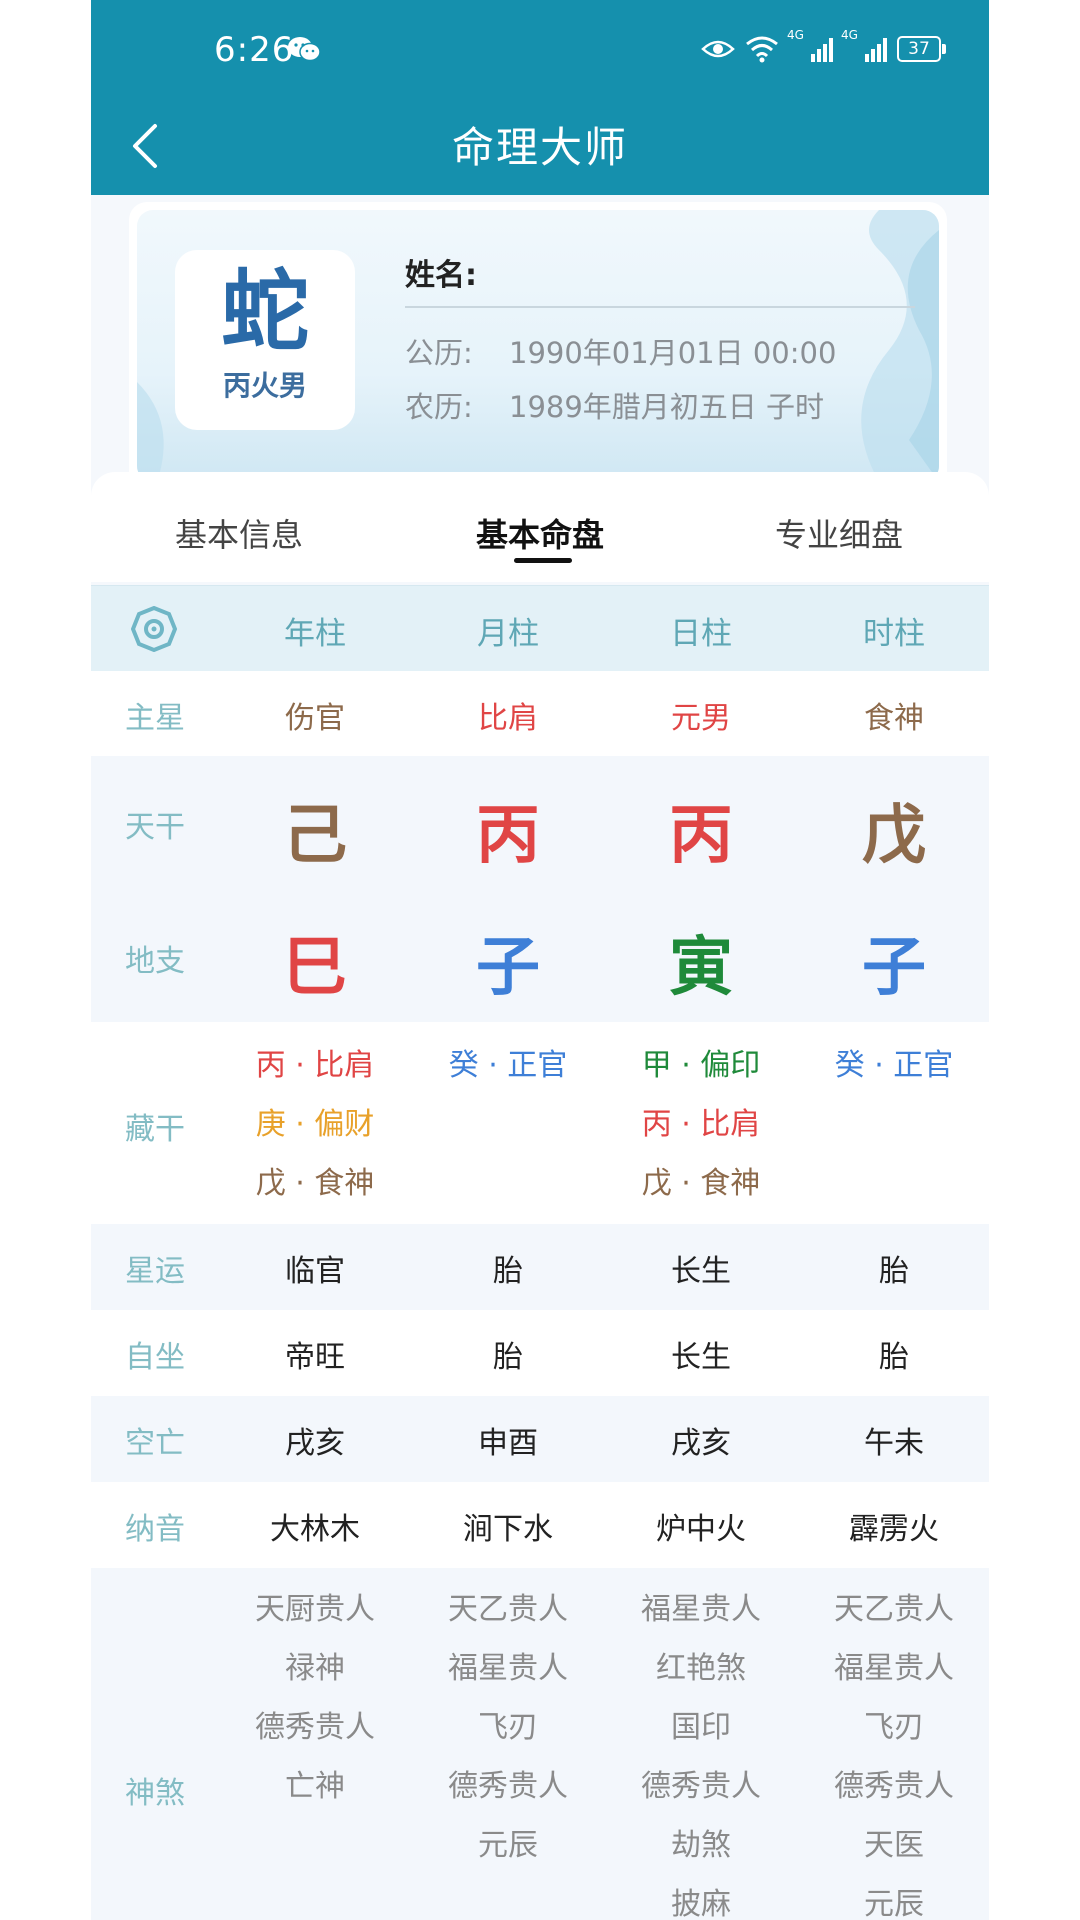 The width and height of the screenshot is (1080, 1920). Describe the element at coordinates (155, 718) in the screenshot. I see `row-label: 主星` at that location.